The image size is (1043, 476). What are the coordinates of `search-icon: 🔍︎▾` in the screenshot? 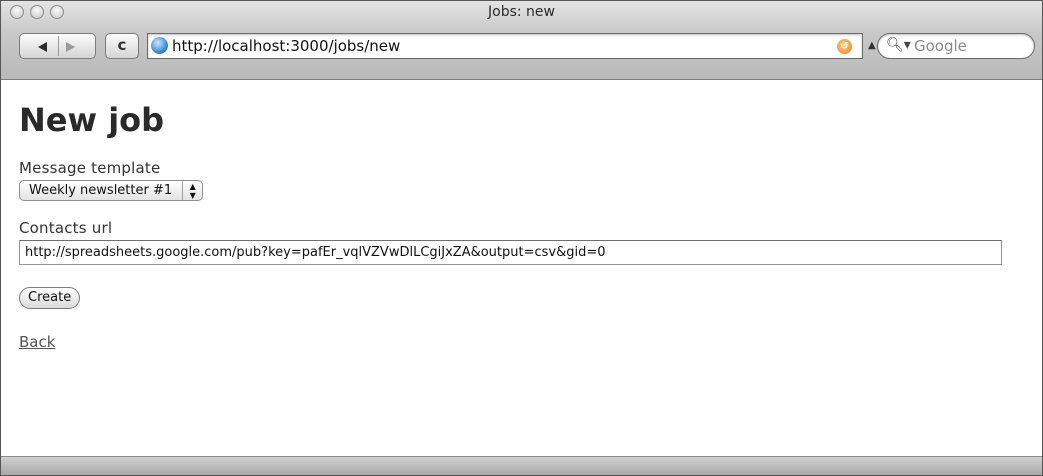 It's located at (898, 45).